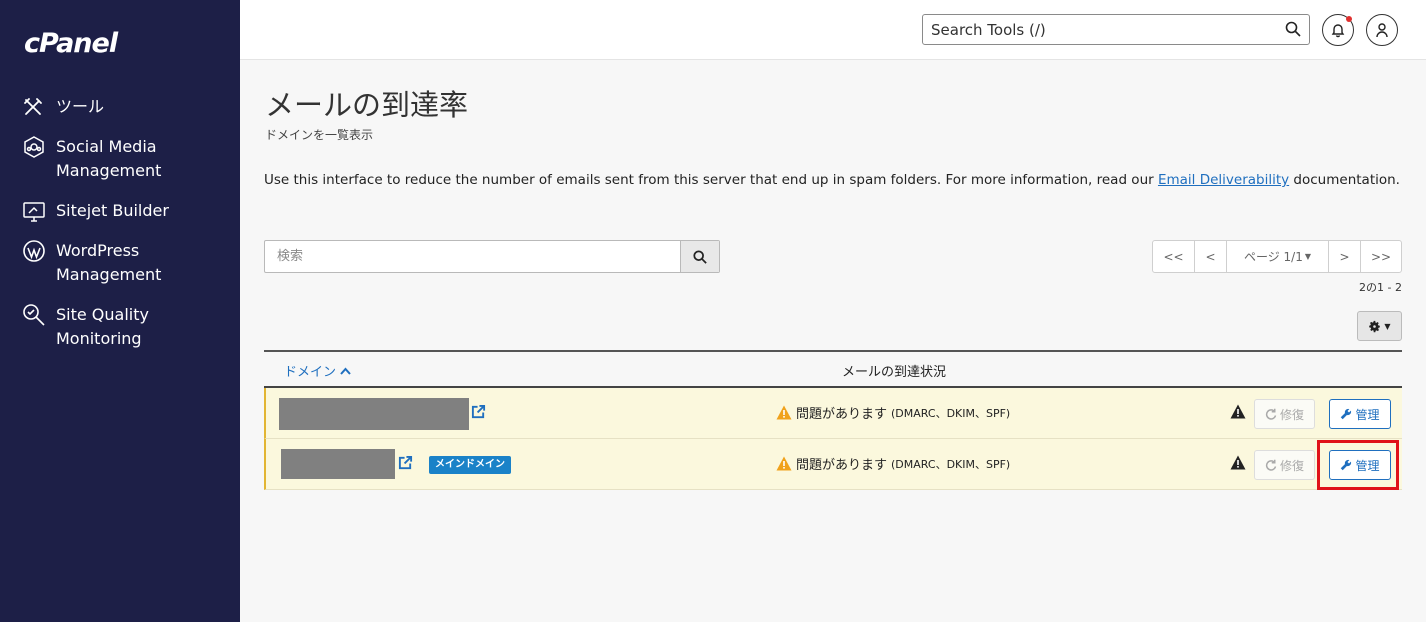  Describe the element at coordinates (1223, 180) in the screenshot. I see `email-deliverability-link: Email Deliverability` at that location.